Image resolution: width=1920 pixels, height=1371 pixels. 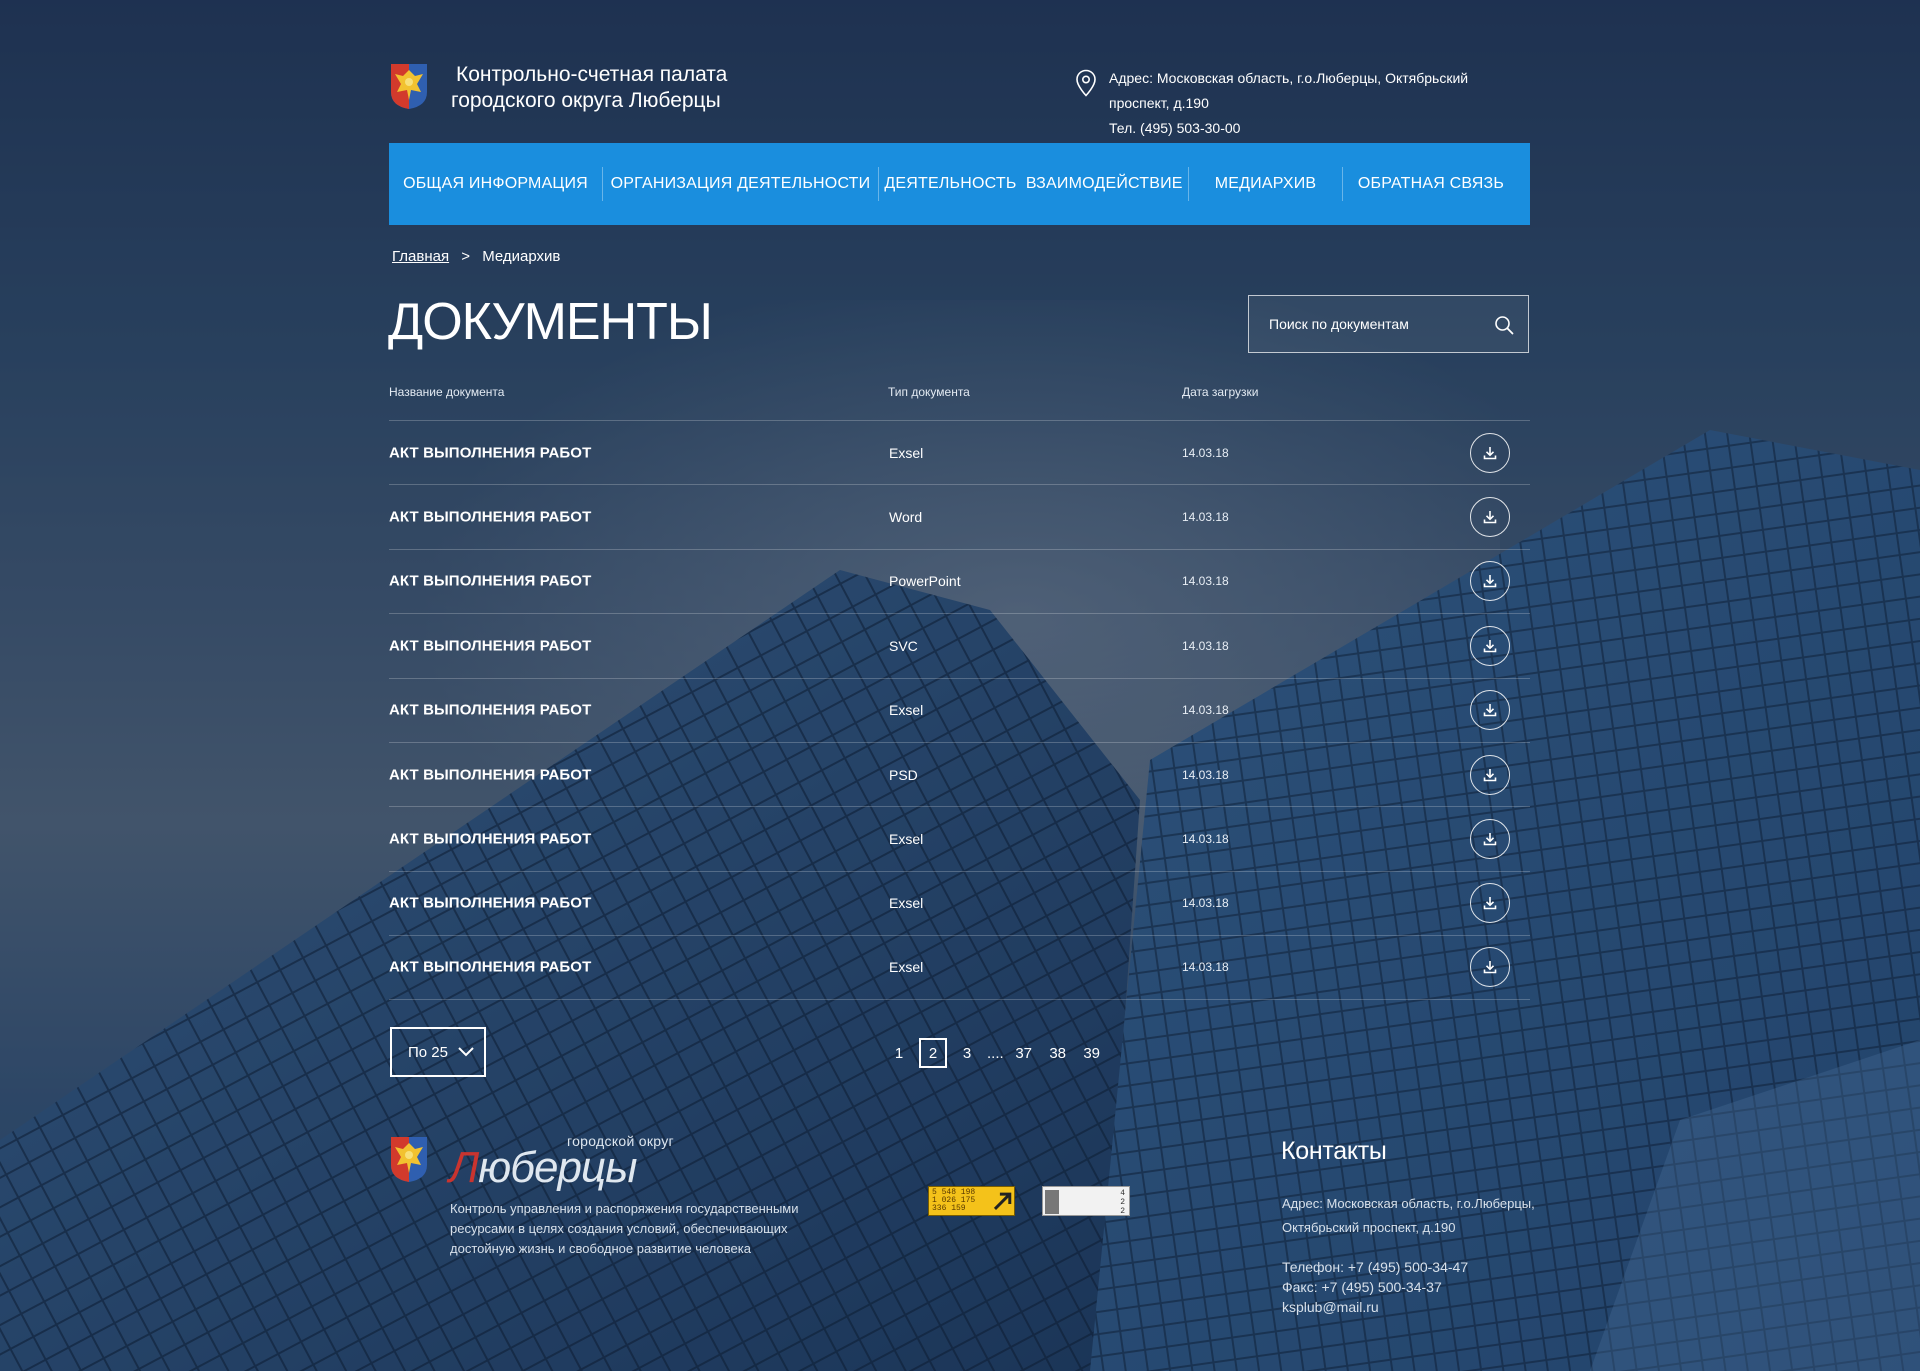 What do you see at coordinates (740, 184) in the screenshot?
I see `nav-item-organization: ОРГАНИЗАЦИЯ ДЕЯТЕЛЬНОСТИ` at bounding box center [740, 184].